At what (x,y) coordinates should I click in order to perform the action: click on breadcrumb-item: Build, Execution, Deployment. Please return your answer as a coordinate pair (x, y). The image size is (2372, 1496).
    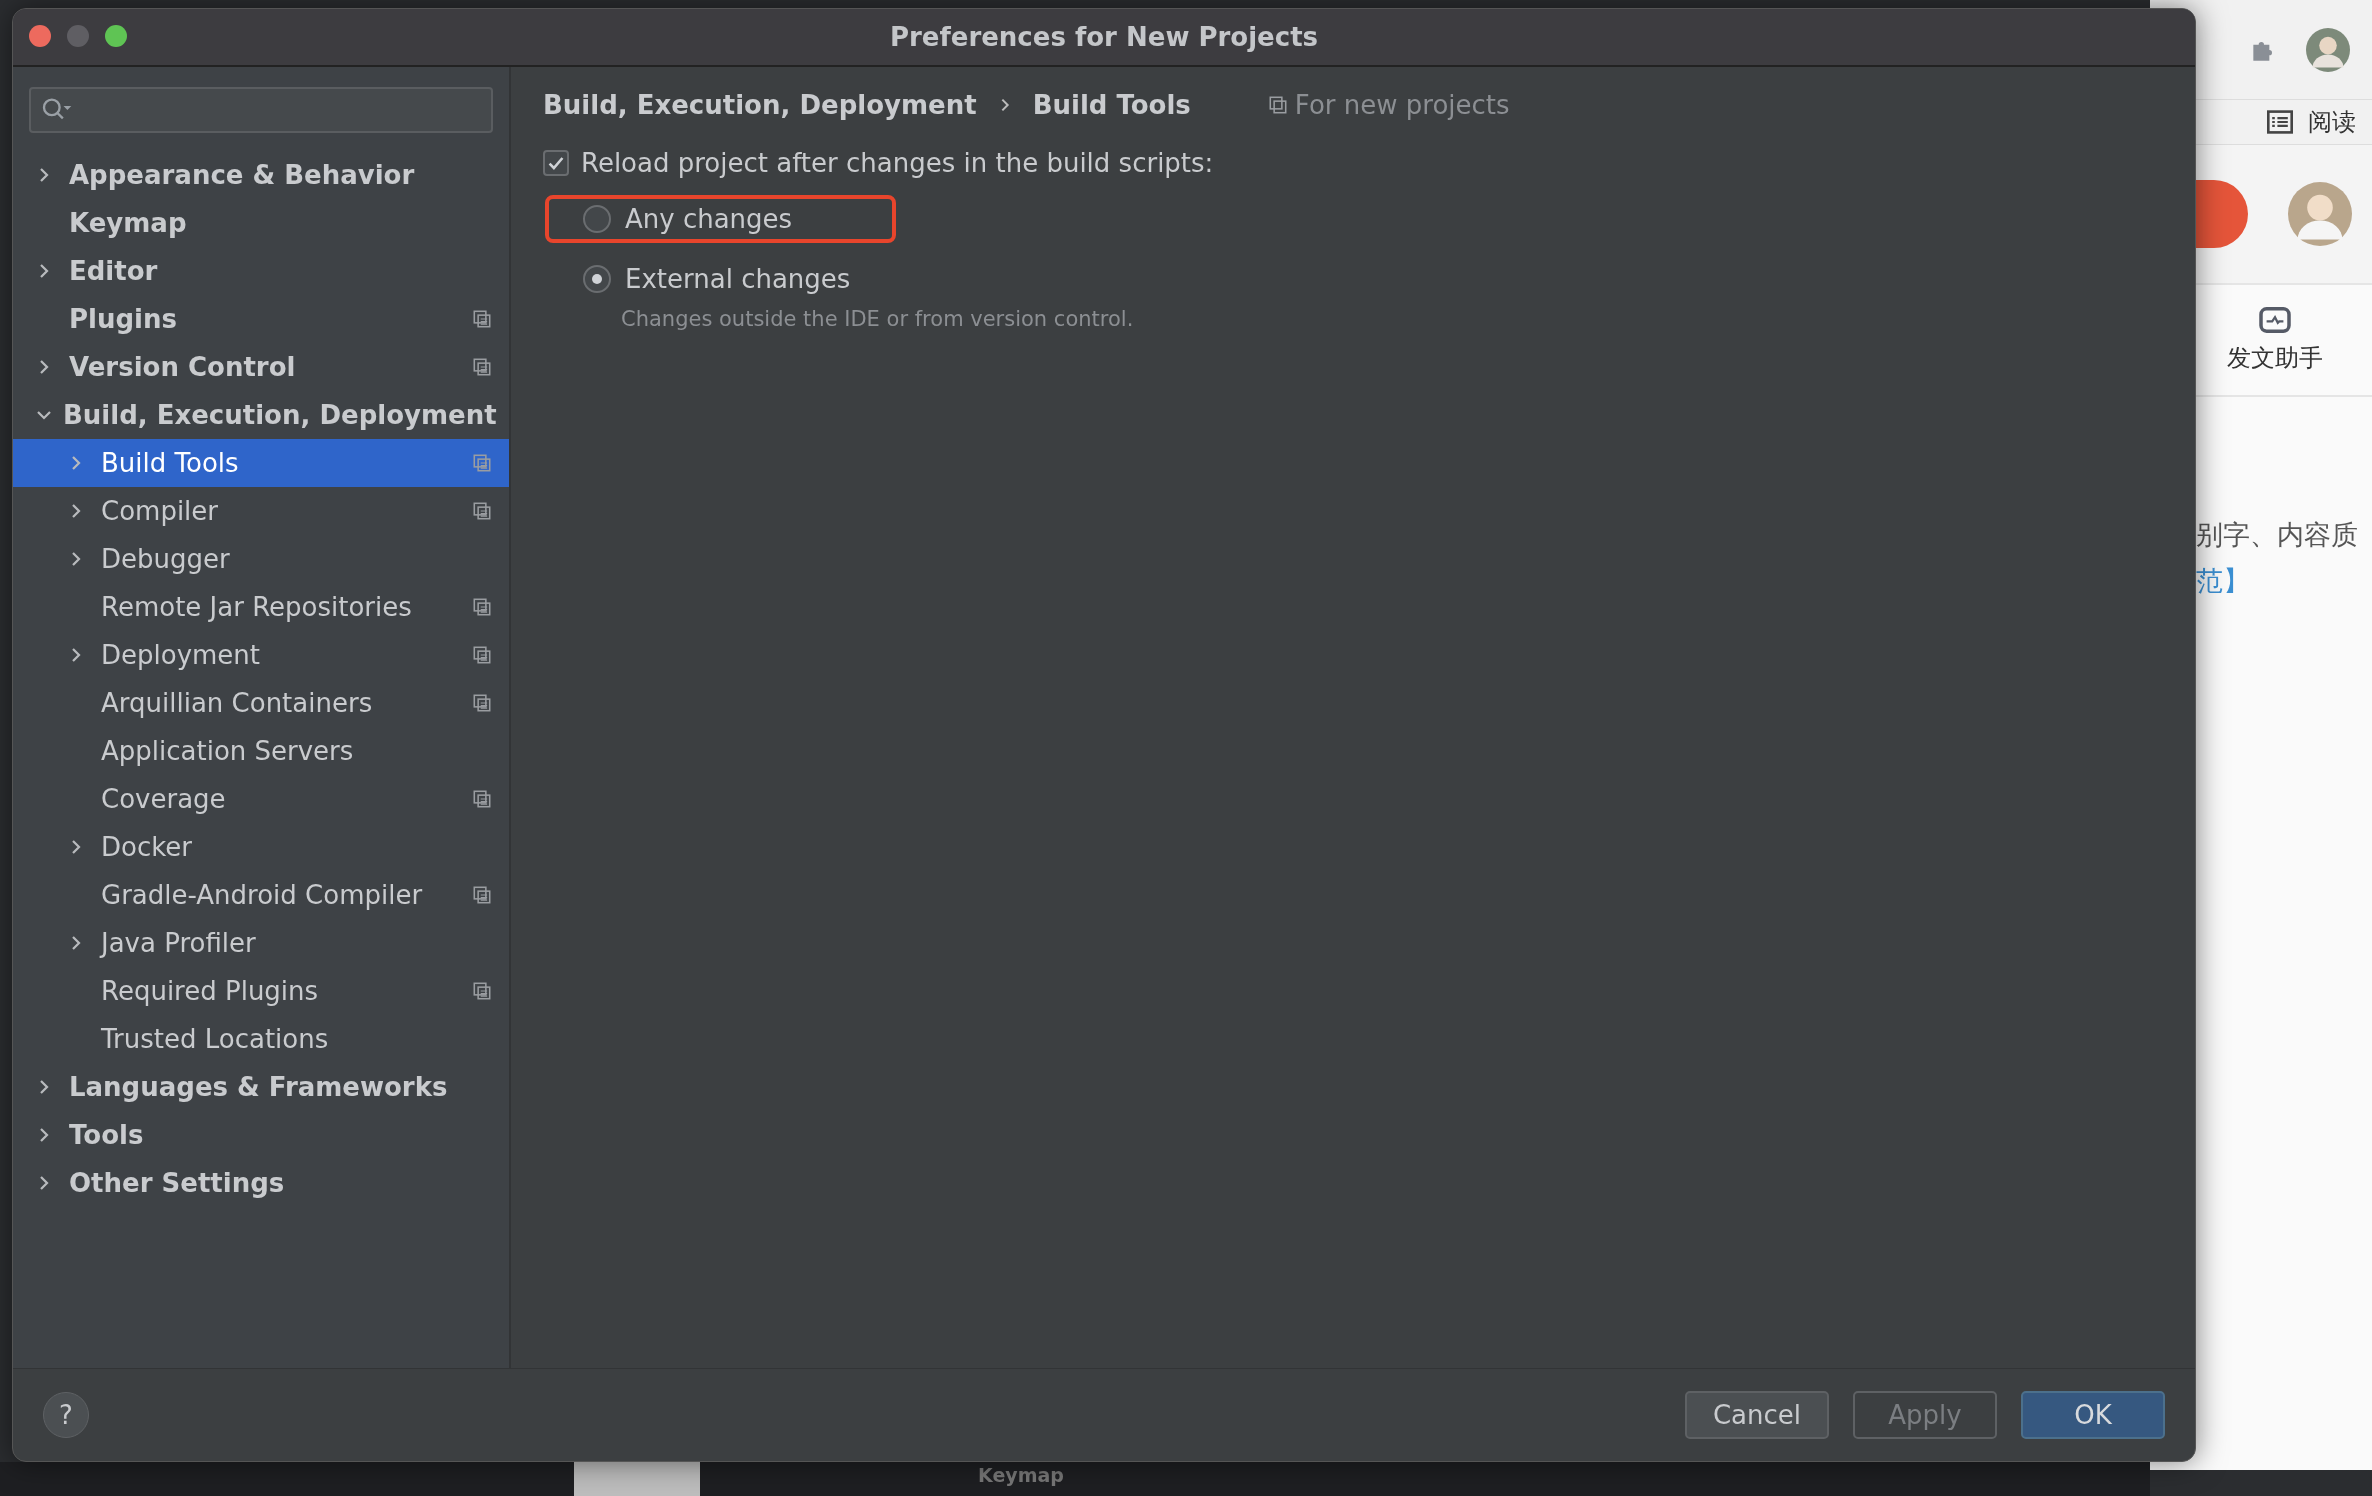
    Looking at the image, I should click on (760, 105).